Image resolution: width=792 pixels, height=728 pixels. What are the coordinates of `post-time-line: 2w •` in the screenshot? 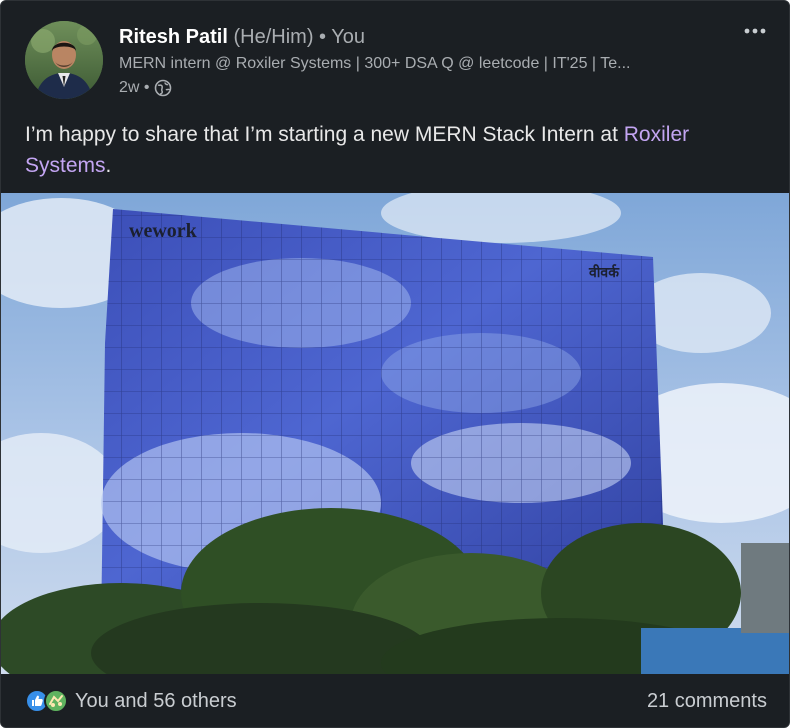 It's located at (424, 88).